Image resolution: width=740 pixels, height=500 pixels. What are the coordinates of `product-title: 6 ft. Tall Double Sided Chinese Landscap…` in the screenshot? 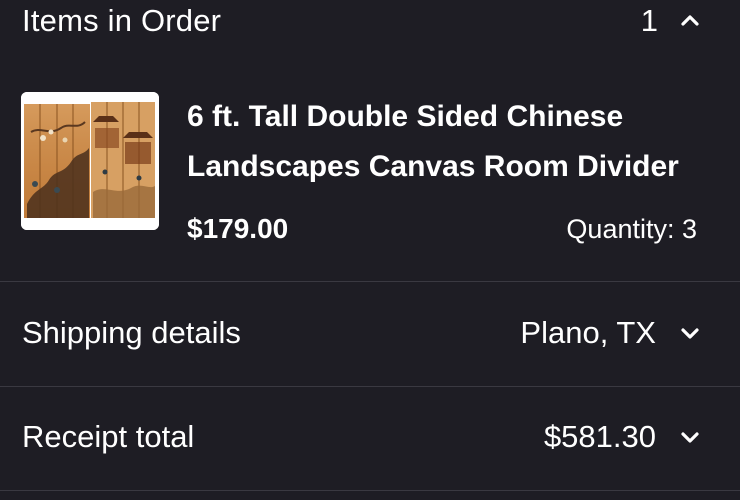 It's located at (452, 142).